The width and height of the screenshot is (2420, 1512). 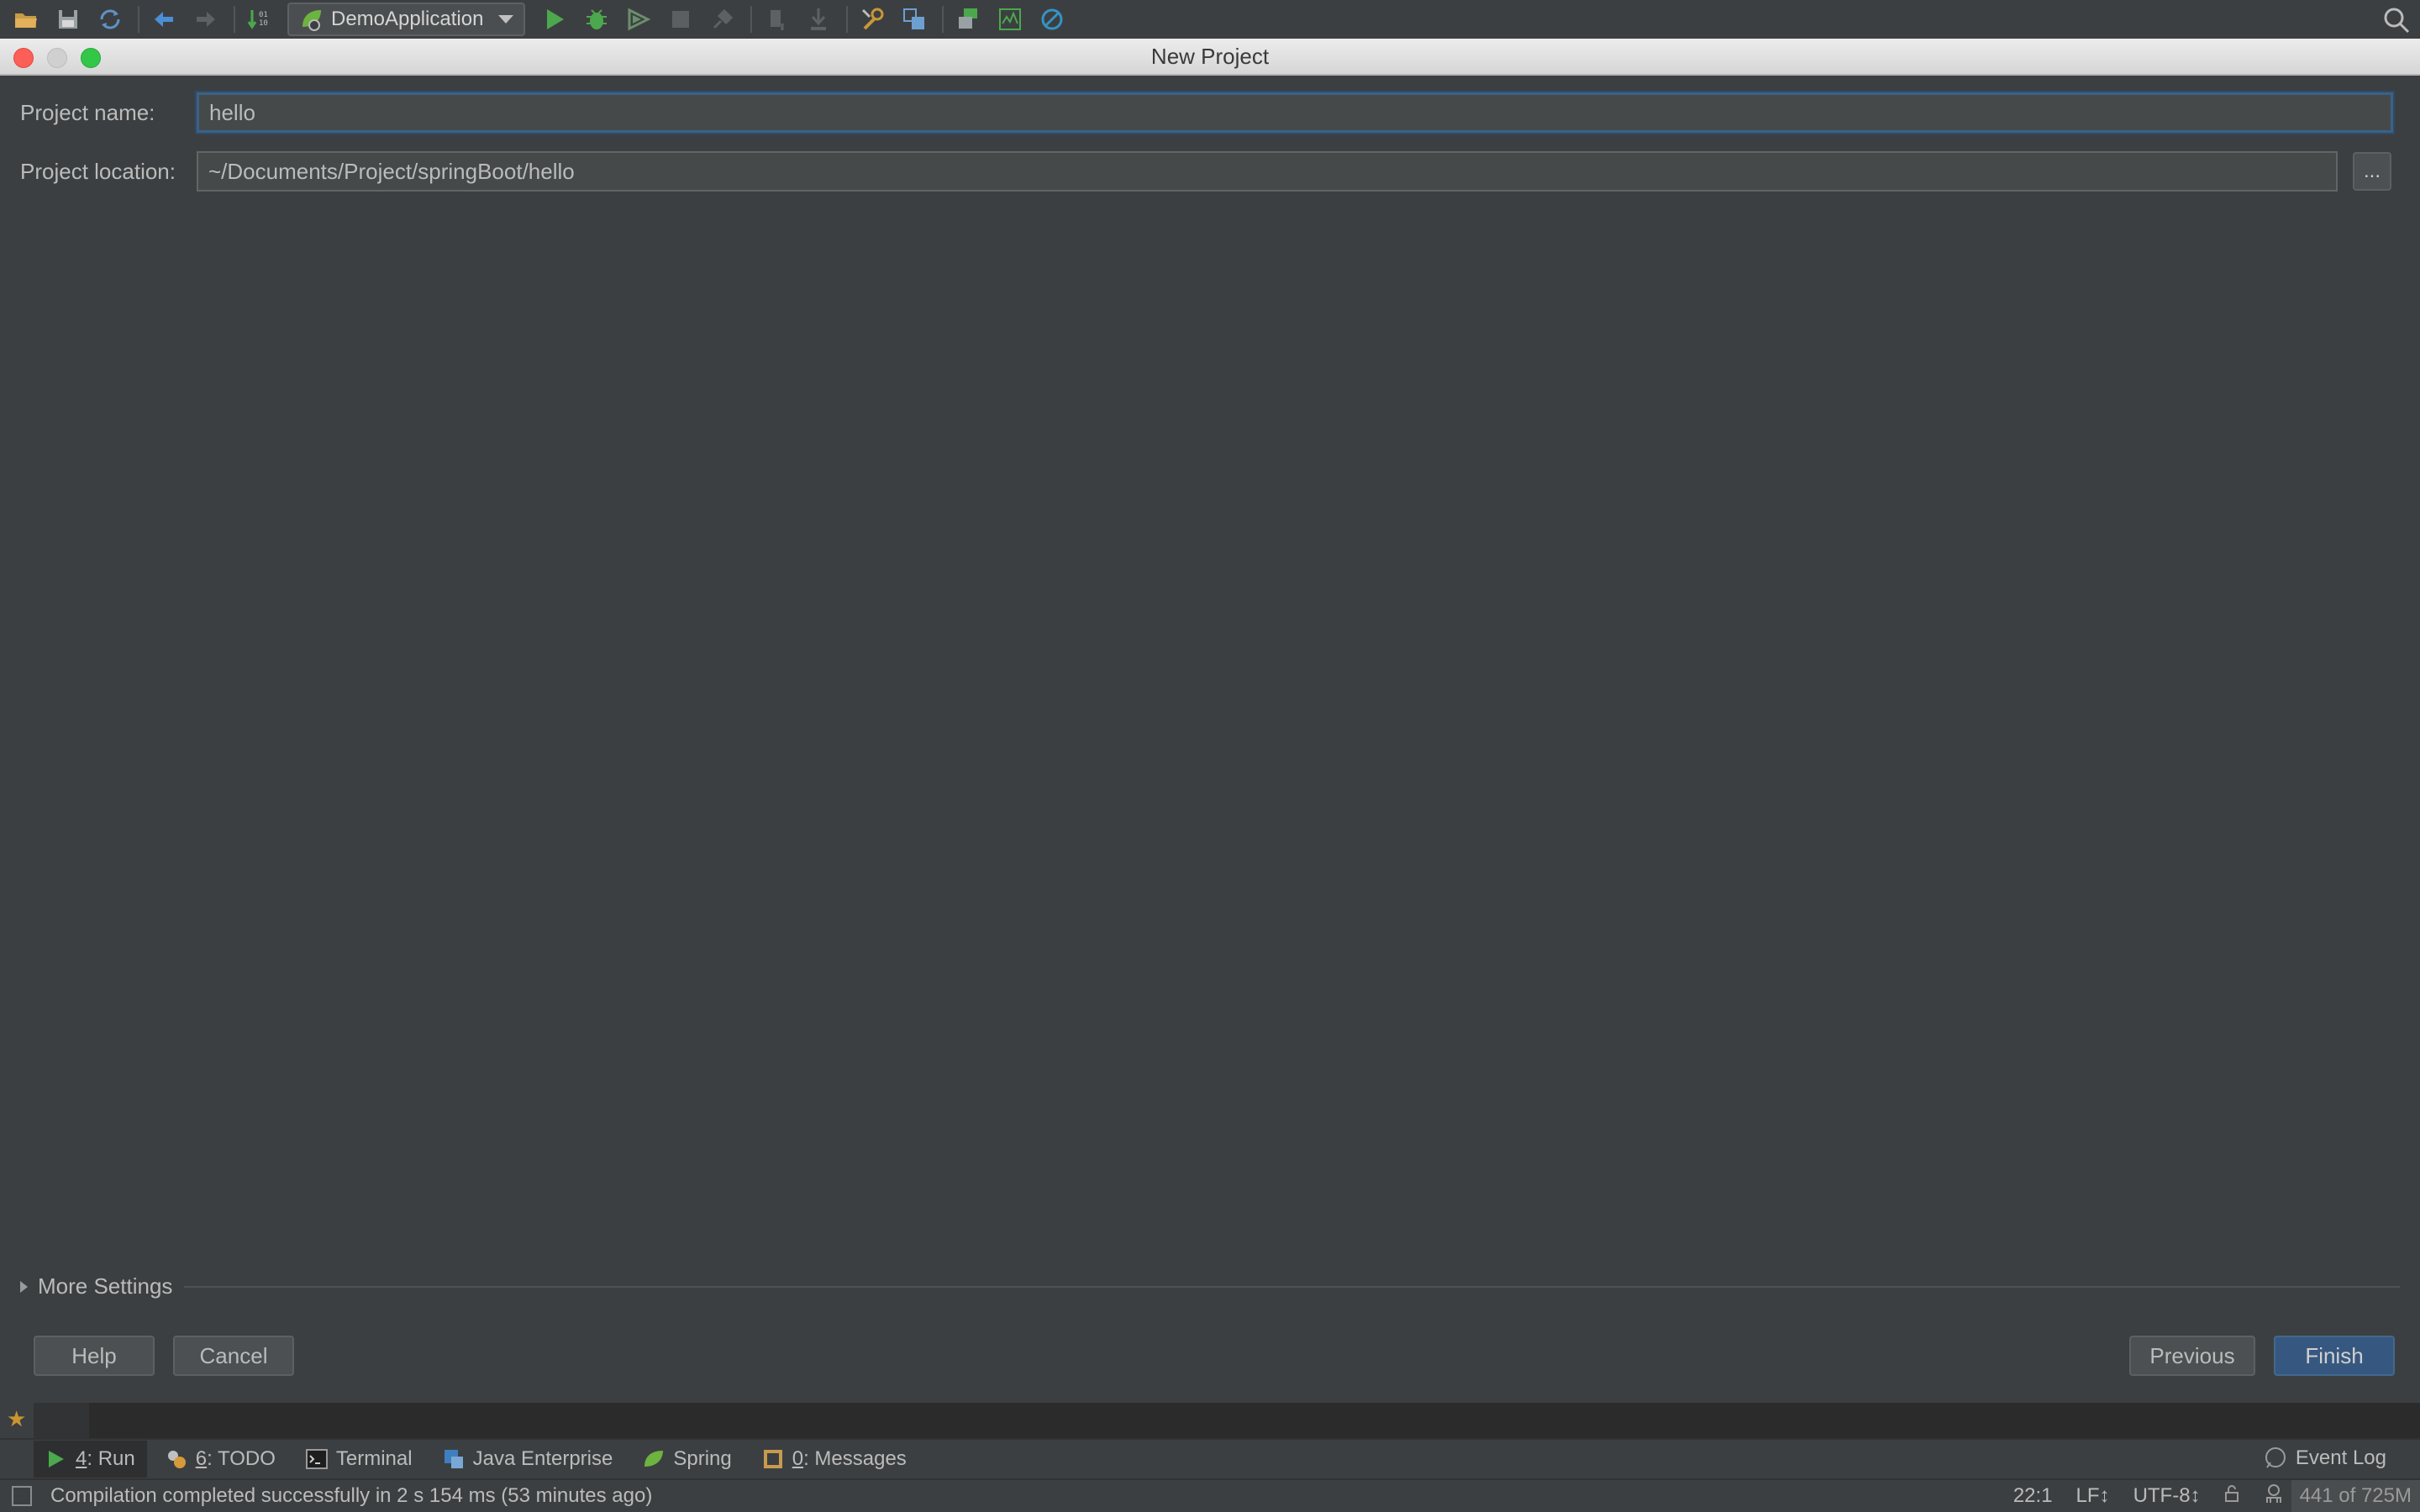 What do you see at coordinates (91, 58) in the screenshot?
I see `maximize-window-button` at bounding box center [91, 58].